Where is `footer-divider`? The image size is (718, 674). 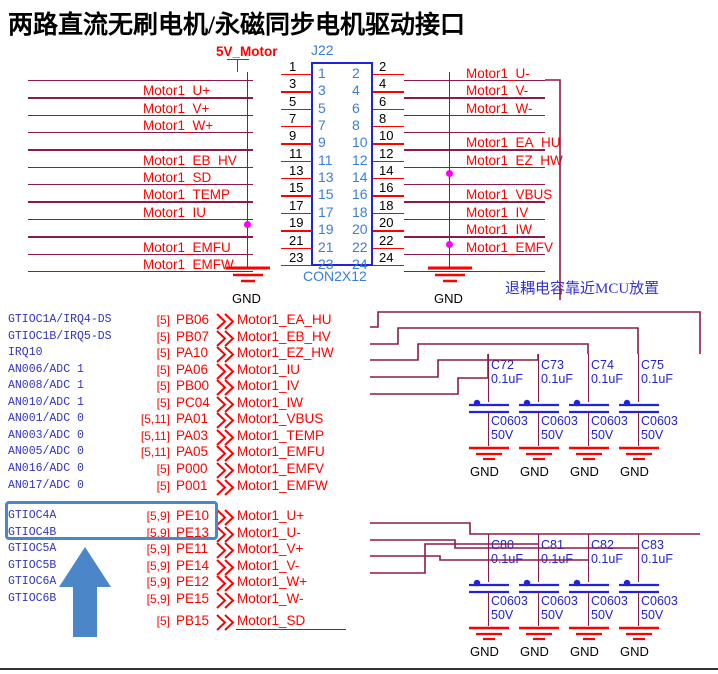 footer-divider is located at coordinates (359, 669).